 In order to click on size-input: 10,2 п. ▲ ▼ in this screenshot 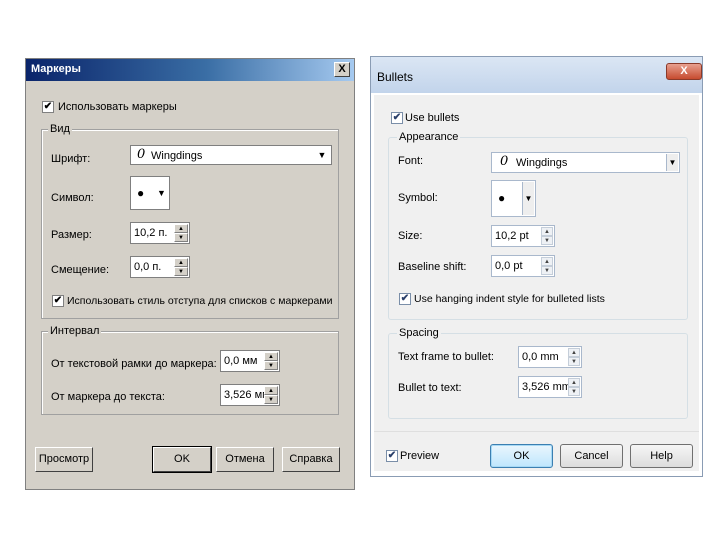, I will do `click(160, 233)`.